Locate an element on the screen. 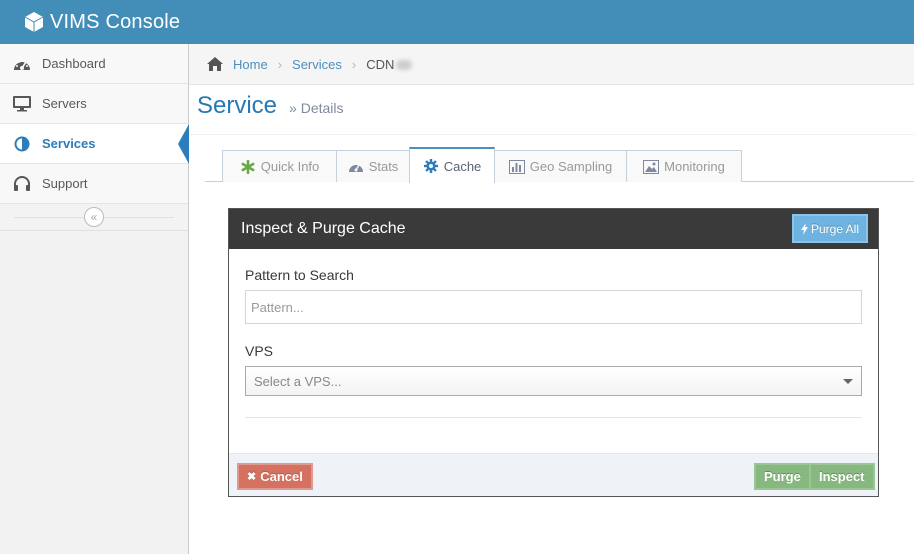  breadcrumb-current-label: CDN is located at coordinates (380, 64).